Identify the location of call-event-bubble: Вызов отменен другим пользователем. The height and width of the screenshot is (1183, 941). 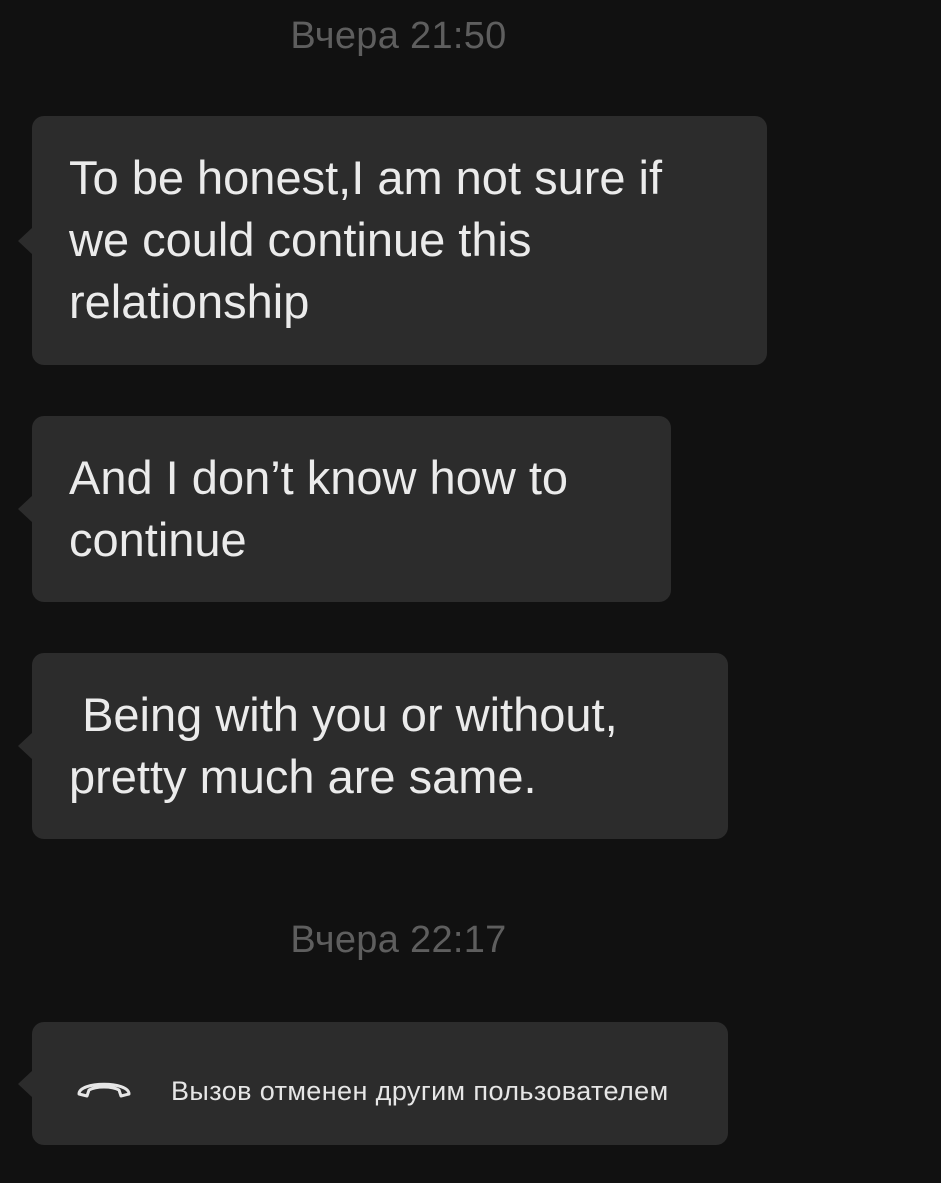
(373, 1083).